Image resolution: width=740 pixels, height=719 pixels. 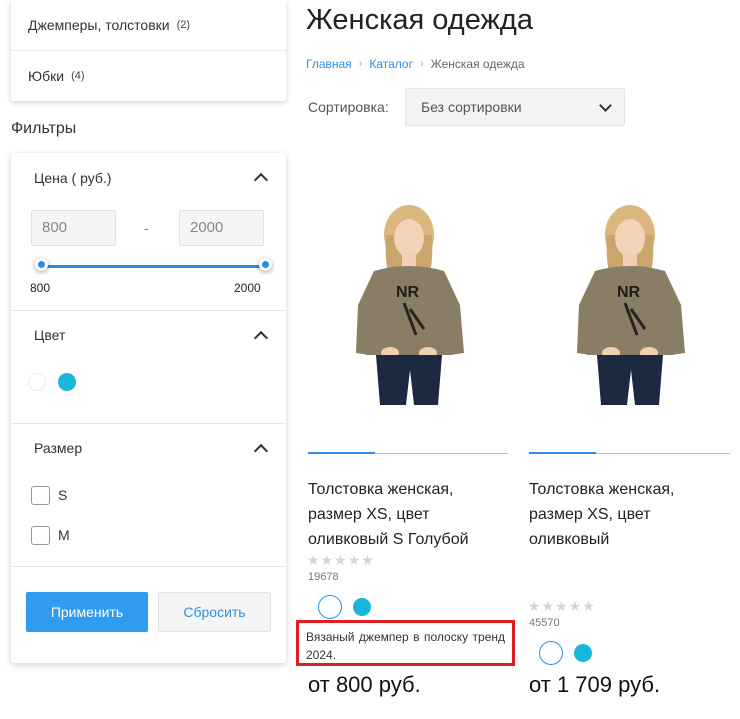 What do you see at coordinates (78, 76) in the screenshot?
I see `category-count: (4)` at bounding box center [78, 76].